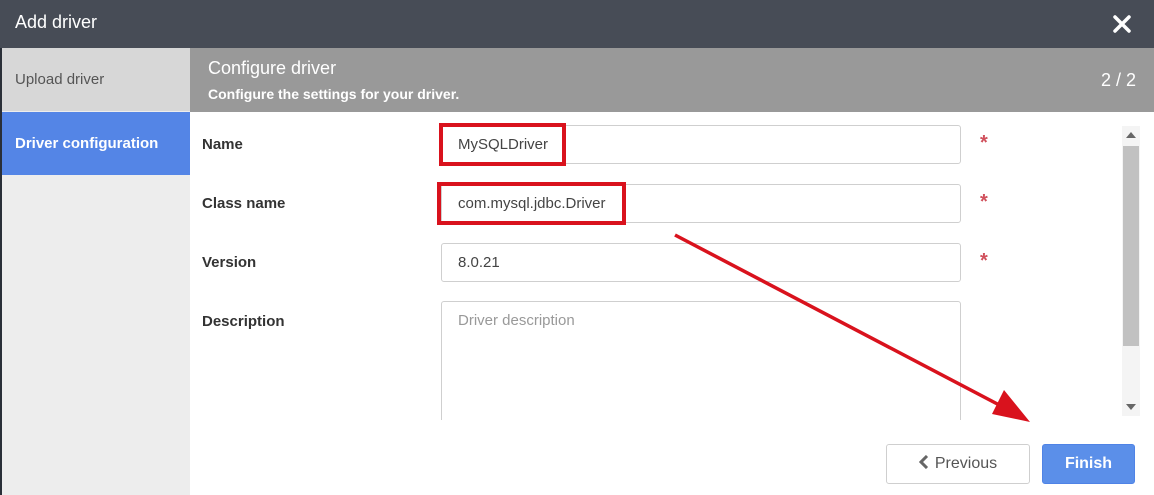 The image size is (1154, 495). I want to click on chevron-left-icon, so click(923, 464).